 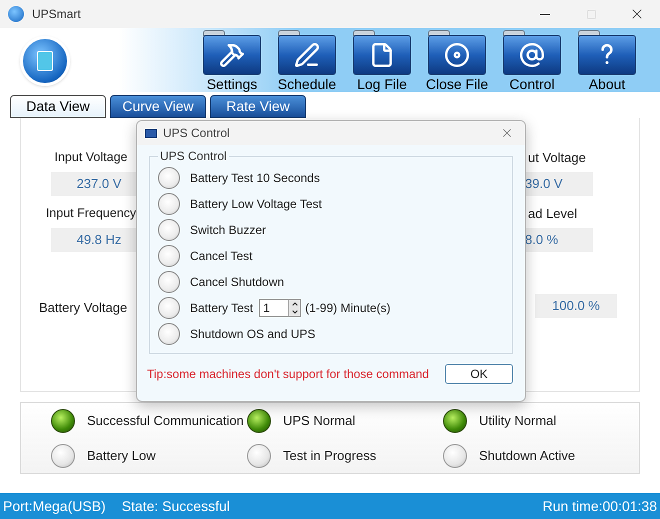 I want to click on run-time: Run time:00:01:38, so click(x=599, y=506).